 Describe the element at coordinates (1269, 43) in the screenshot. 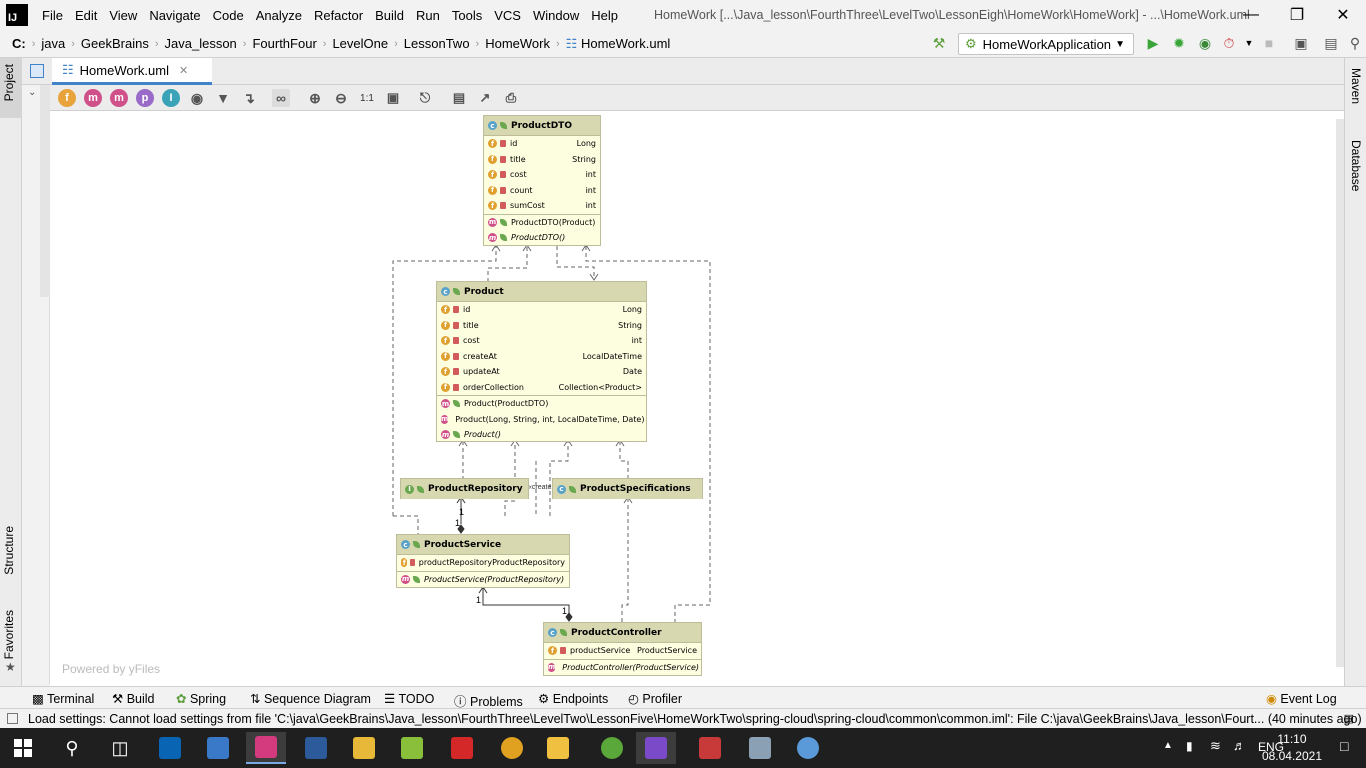

I see `stop-icon: ■` at that location.